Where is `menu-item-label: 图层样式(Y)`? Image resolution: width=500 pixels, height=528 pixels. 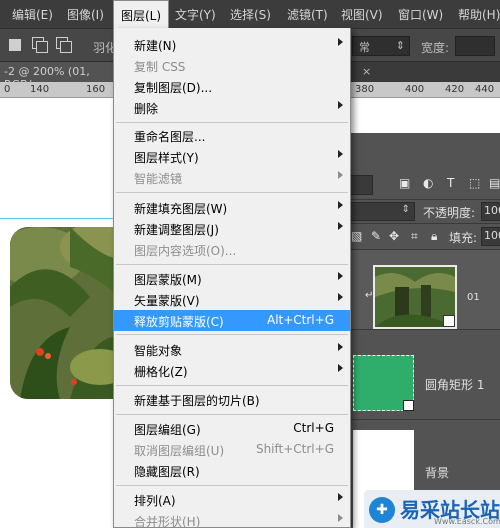 menu-item-label: 图层样式(Y) is located at coordinates (166, 158).